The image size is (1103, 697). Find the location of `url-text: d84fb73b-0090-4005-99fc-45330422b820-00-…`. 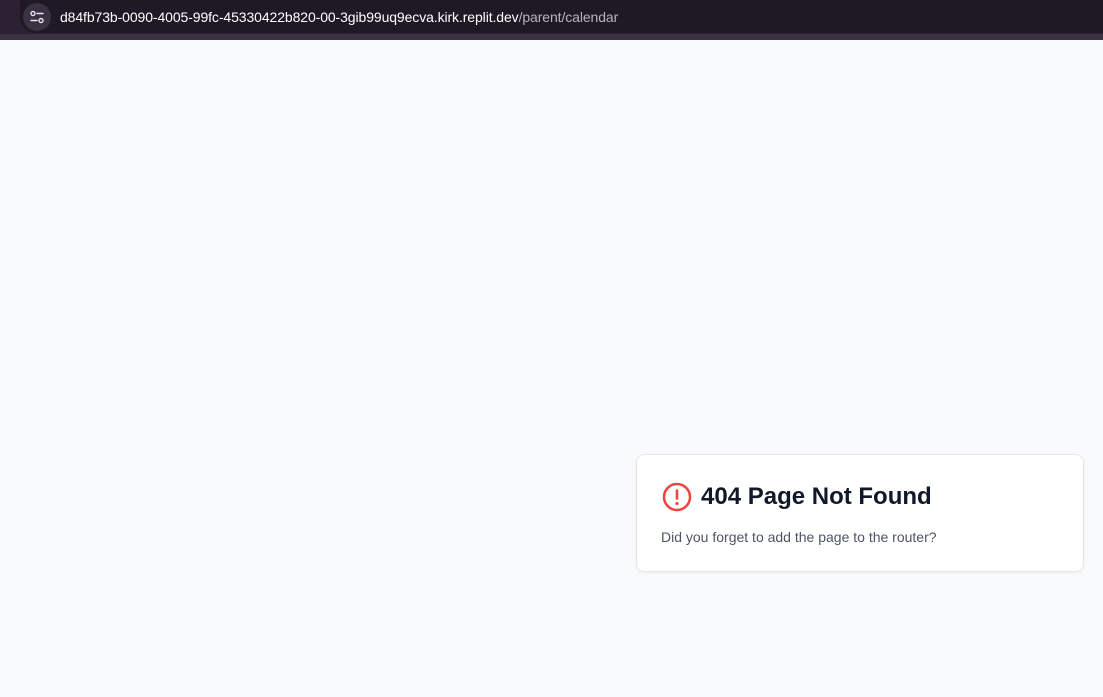

url-text: d84fb73b-0090-4005-99fc-45330422b820-00-… is located at coordinates (339, 17).